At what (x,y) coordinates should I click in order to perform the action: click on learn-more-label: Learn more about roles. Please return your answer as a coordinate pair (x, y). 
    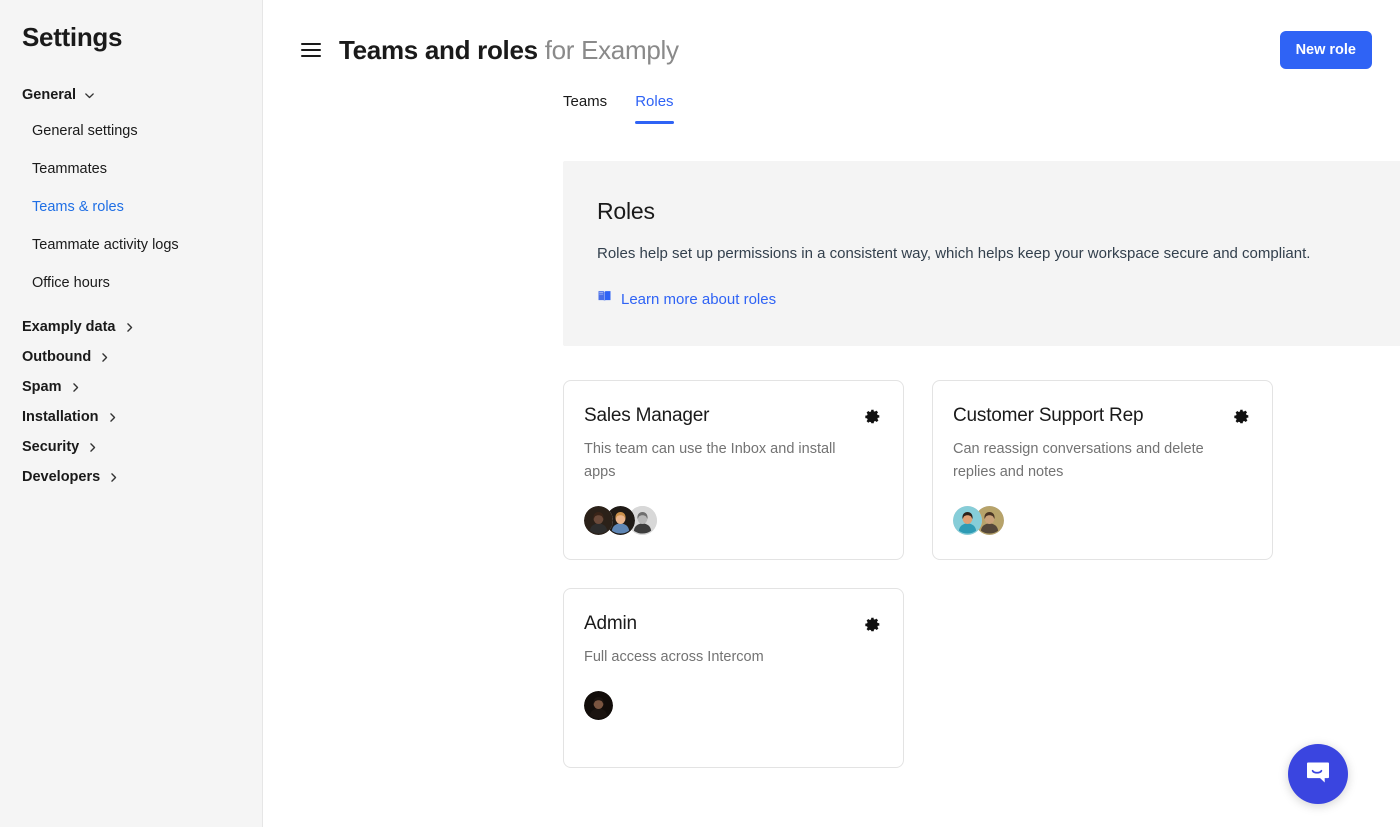
    Looking at the image, I should click on (699, 299).